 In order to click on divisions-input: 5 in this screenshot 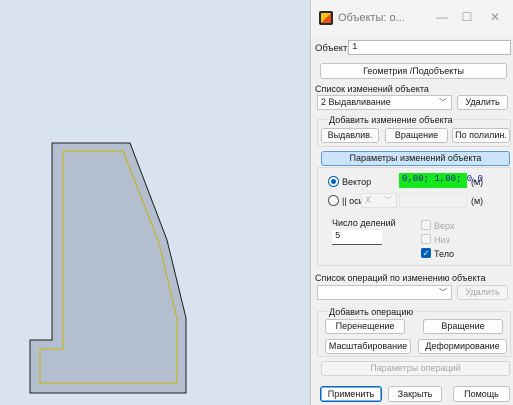, I will do `click(357, 237)`.